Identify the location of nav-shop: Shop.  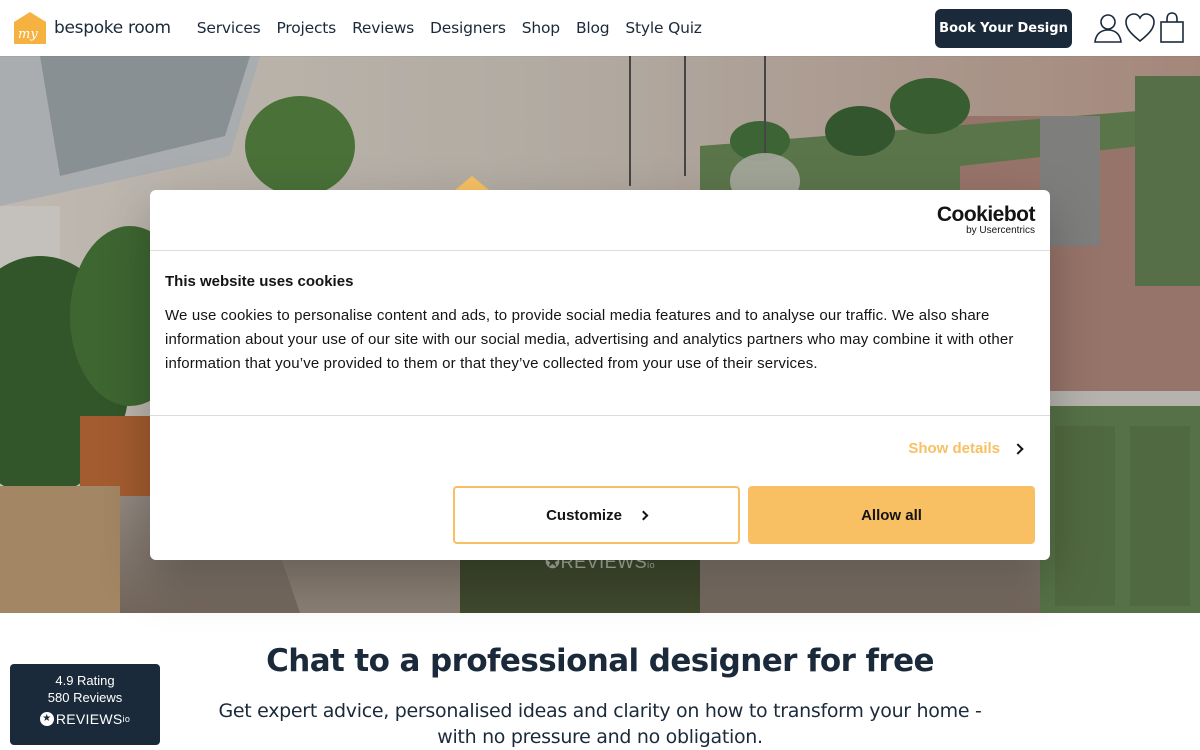
(541, 28).